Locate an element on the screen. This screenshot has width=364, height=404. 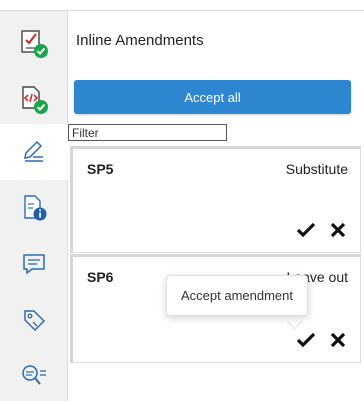
comment-icon is located at coordinates (34, 264).